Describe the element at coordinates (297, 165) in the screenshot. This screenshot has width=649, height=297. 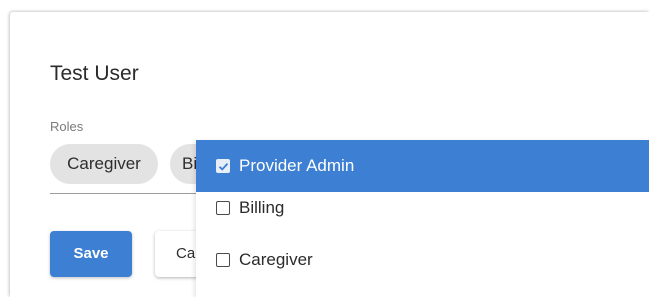
I see `menu-item-label: Provider Admin` at that location.